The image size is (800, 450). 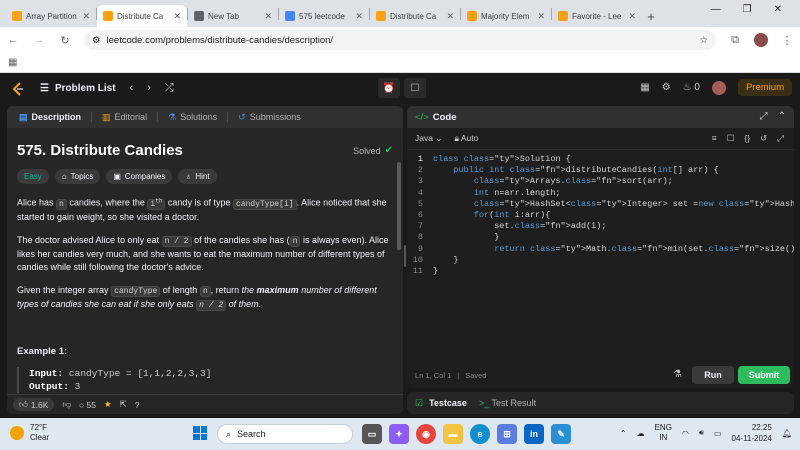 I want to click on dislike-button: 👎︎, so click(x=66, y=404).